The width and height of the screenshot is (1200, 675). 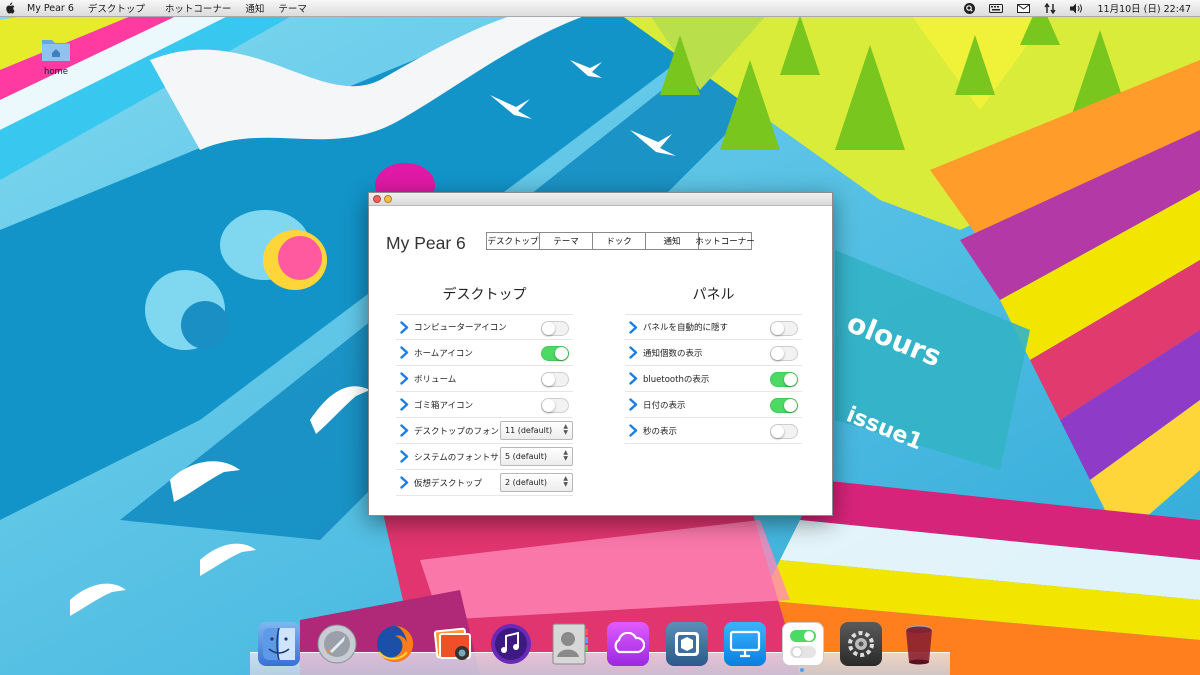 I want to click on tab-hot-corner: ホットコーナー, so click(x=725, y=241).